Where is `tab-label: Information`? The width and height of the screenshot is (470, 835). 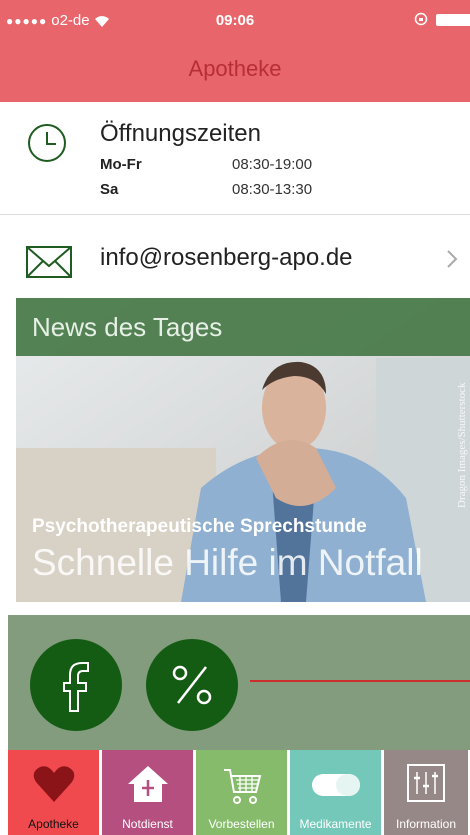
tab-label: Information is located at coordinates (426, 824).